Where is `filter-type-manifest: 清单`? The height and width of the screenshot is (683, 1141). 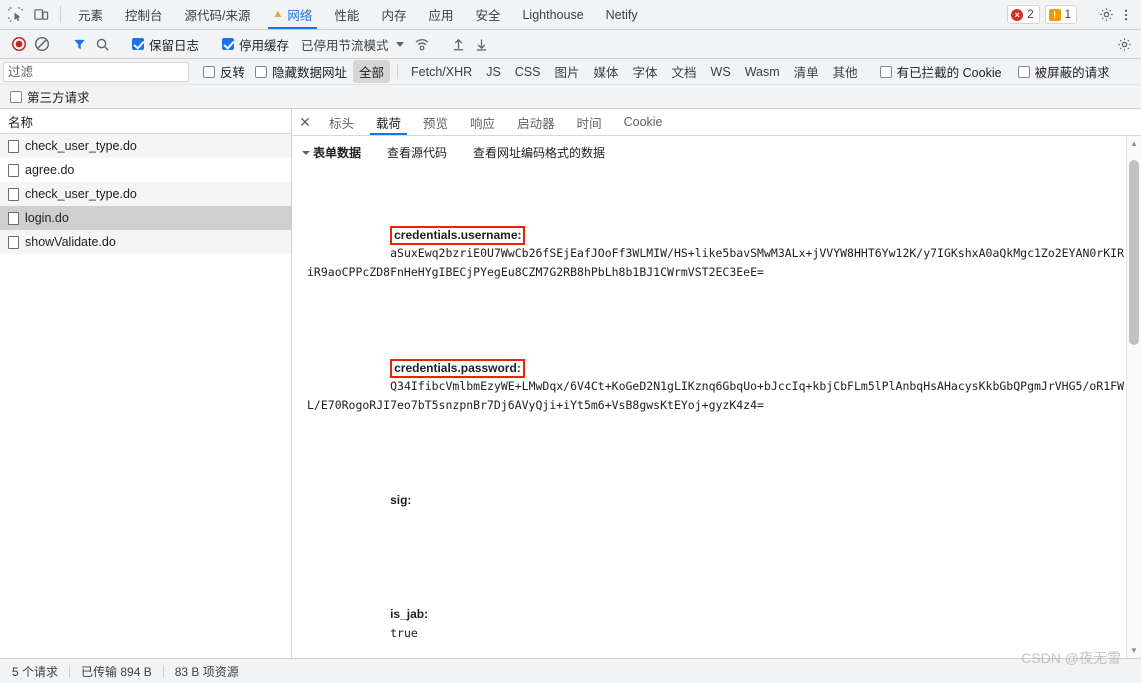 filter-type-manifest: 清单 is located at coordinates (806, 71).